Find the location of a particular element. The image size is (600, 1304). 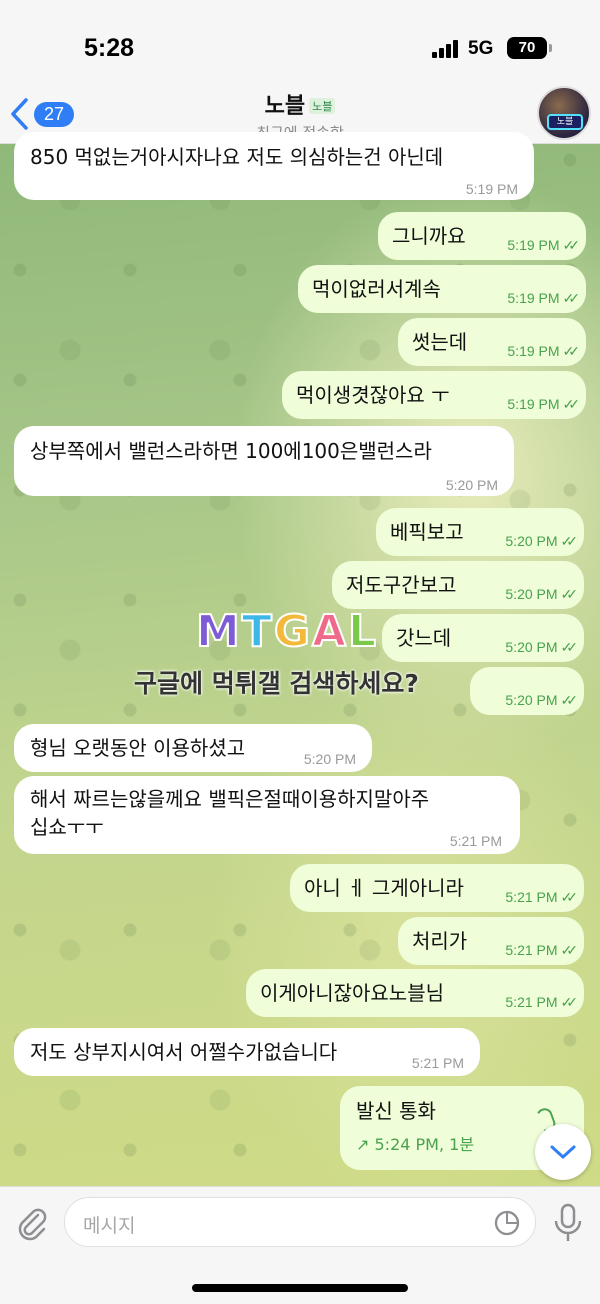

chevron-down-icon is located at coordinates (563, 1152).